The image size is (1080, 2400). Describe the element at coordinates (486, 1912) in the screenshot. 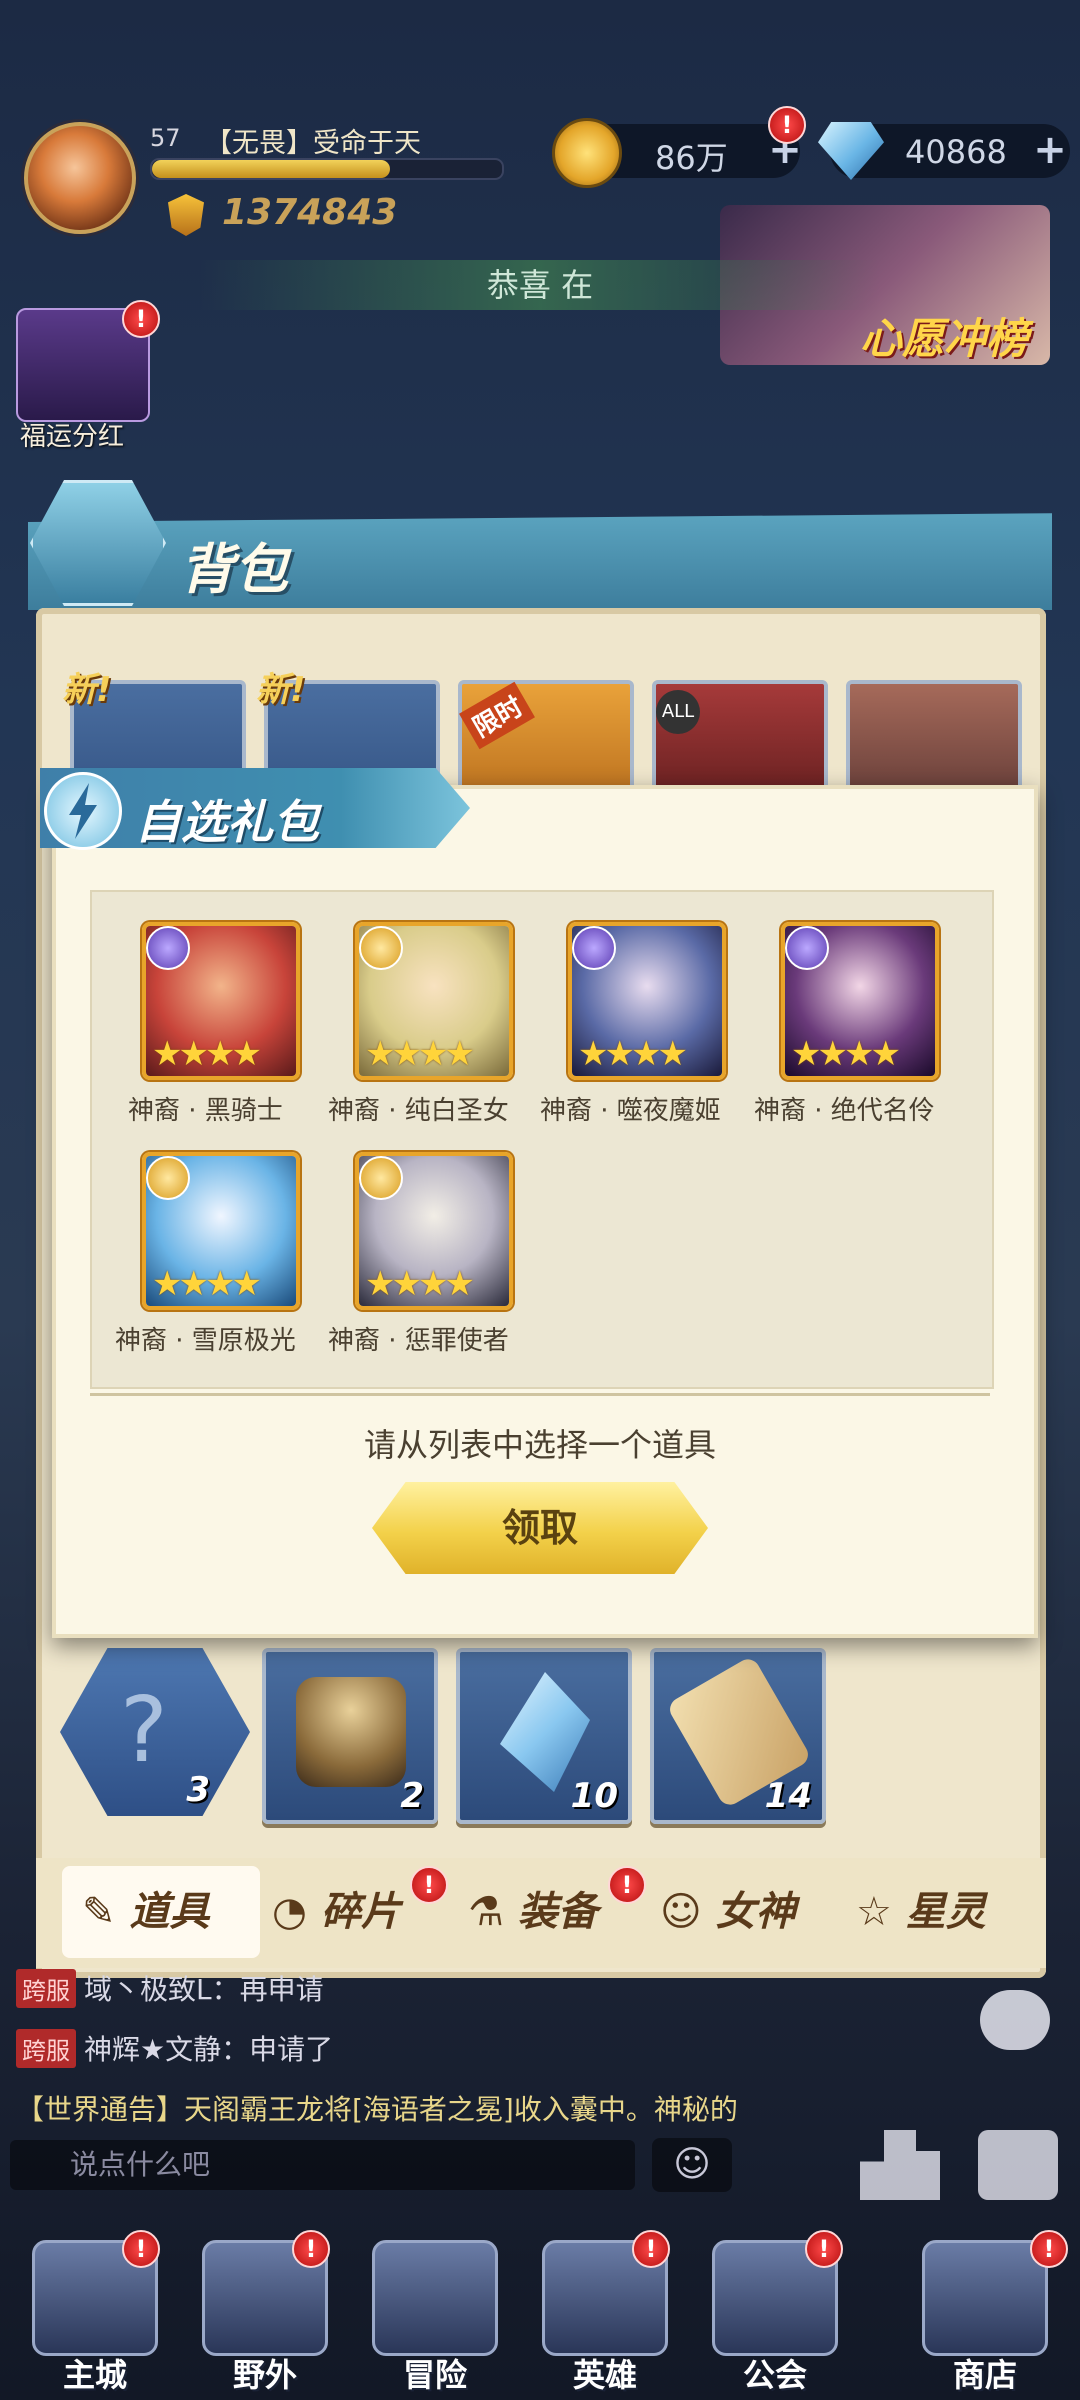

I see `equipment-icon: ⚗` at that location.